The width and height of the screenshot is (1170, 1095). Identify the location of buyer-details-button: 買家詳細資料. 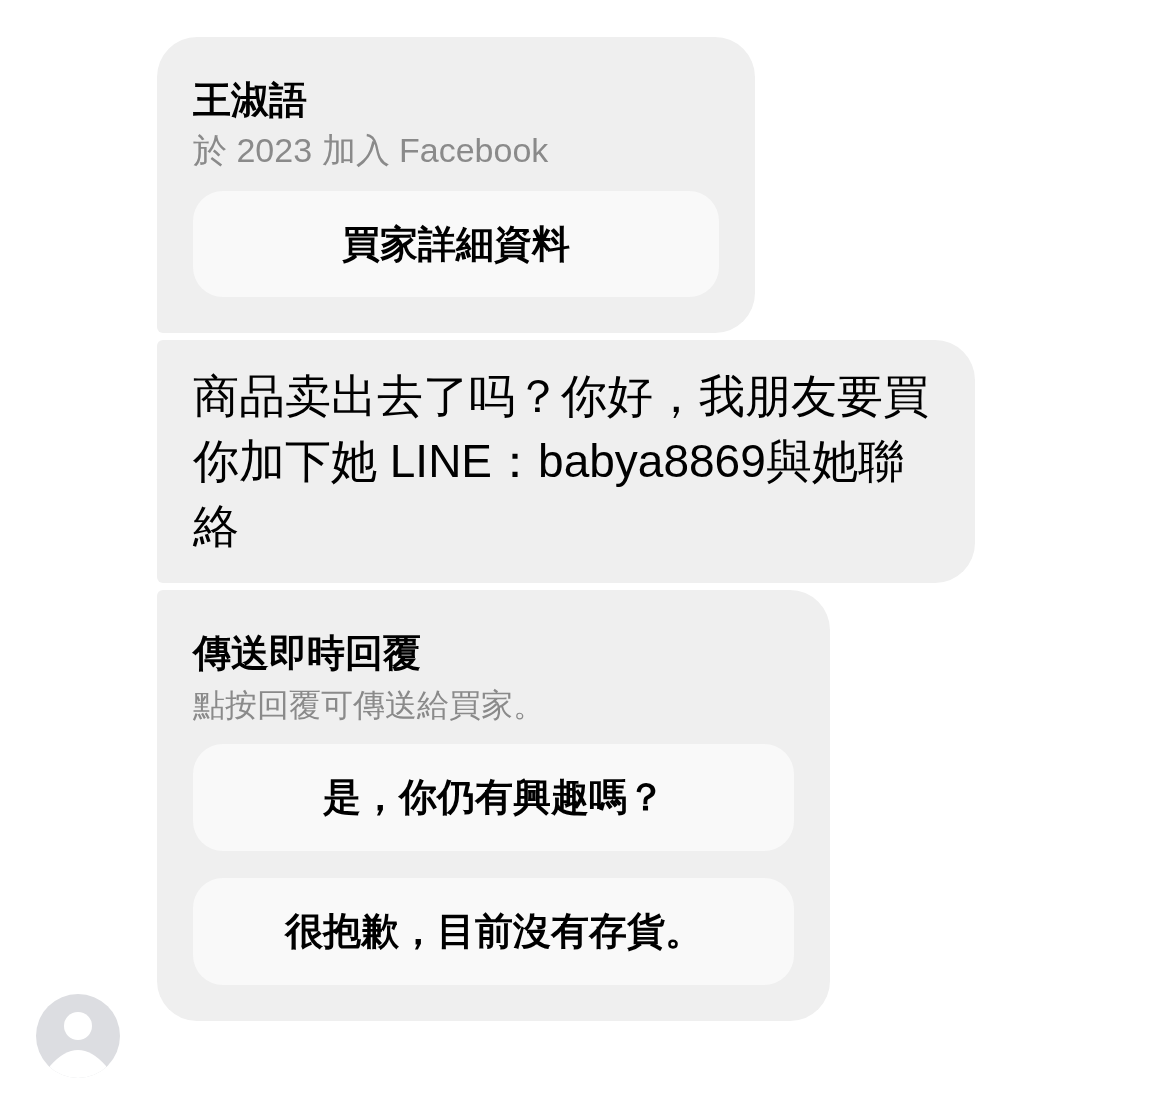
(456, 244).